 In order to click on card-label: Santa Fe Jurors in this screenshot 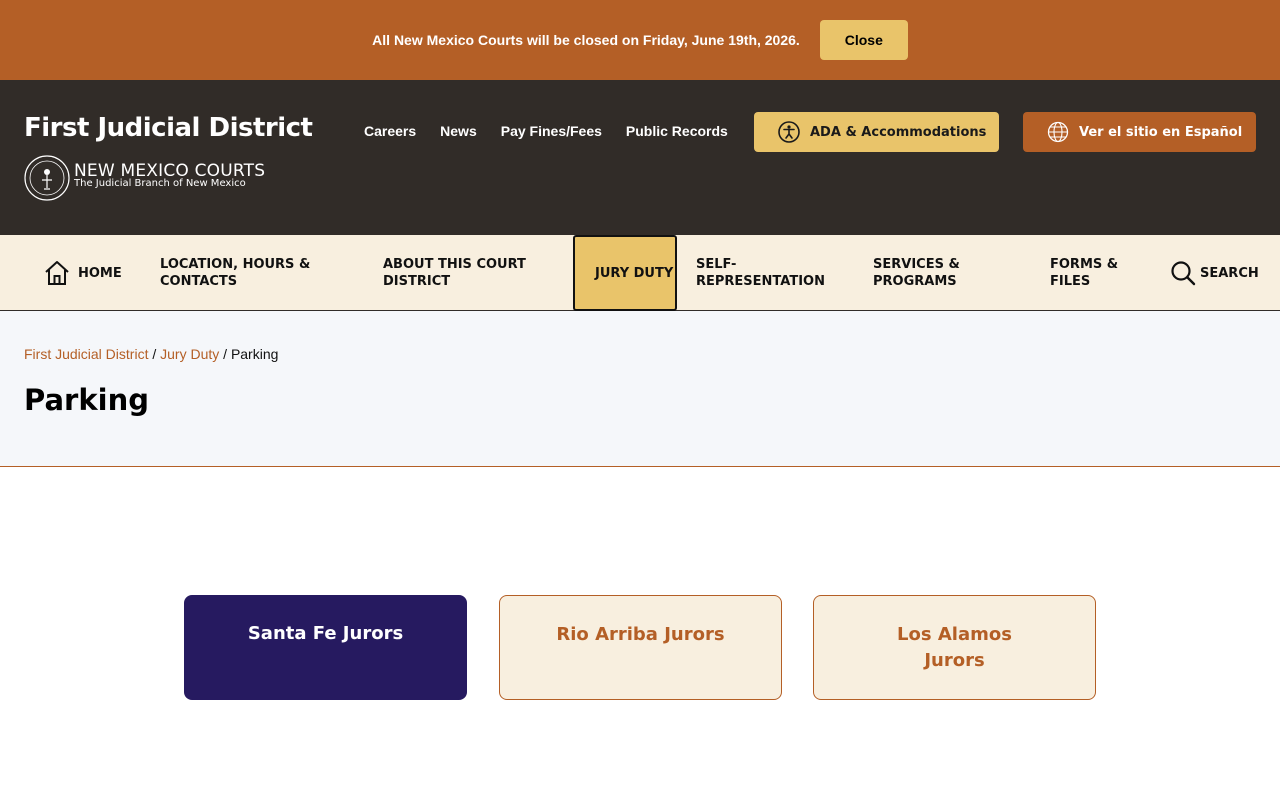, I will do `click(325, 633)`.